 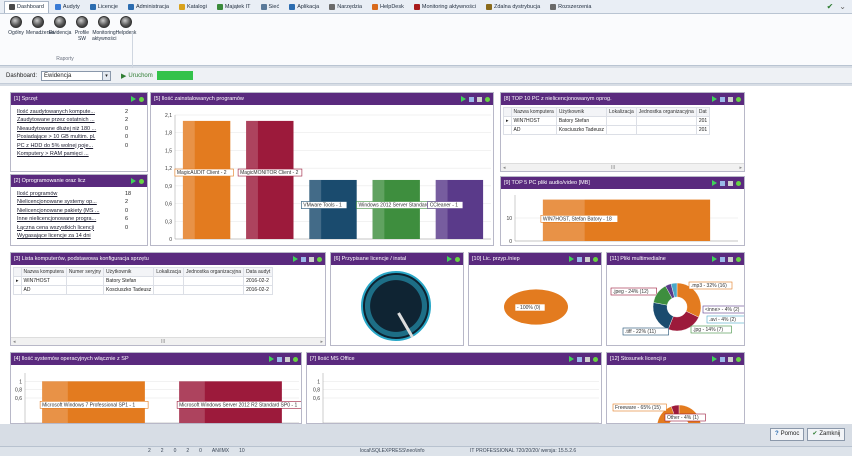 What do you see at coordinates (304, 7) in the screenshot?
I see `tab-7: Aplikacja` at bounding box center [304, 7].